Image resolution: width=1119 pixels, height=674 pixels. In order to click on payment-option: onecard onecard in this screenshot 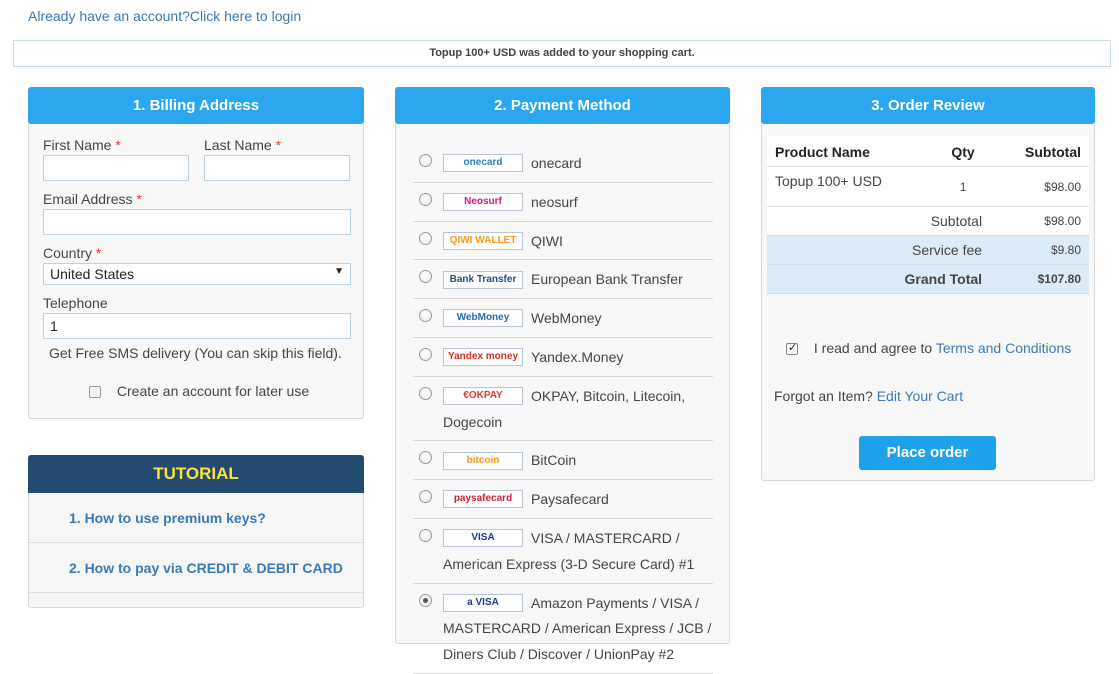, I will do `click(563, 163)`.